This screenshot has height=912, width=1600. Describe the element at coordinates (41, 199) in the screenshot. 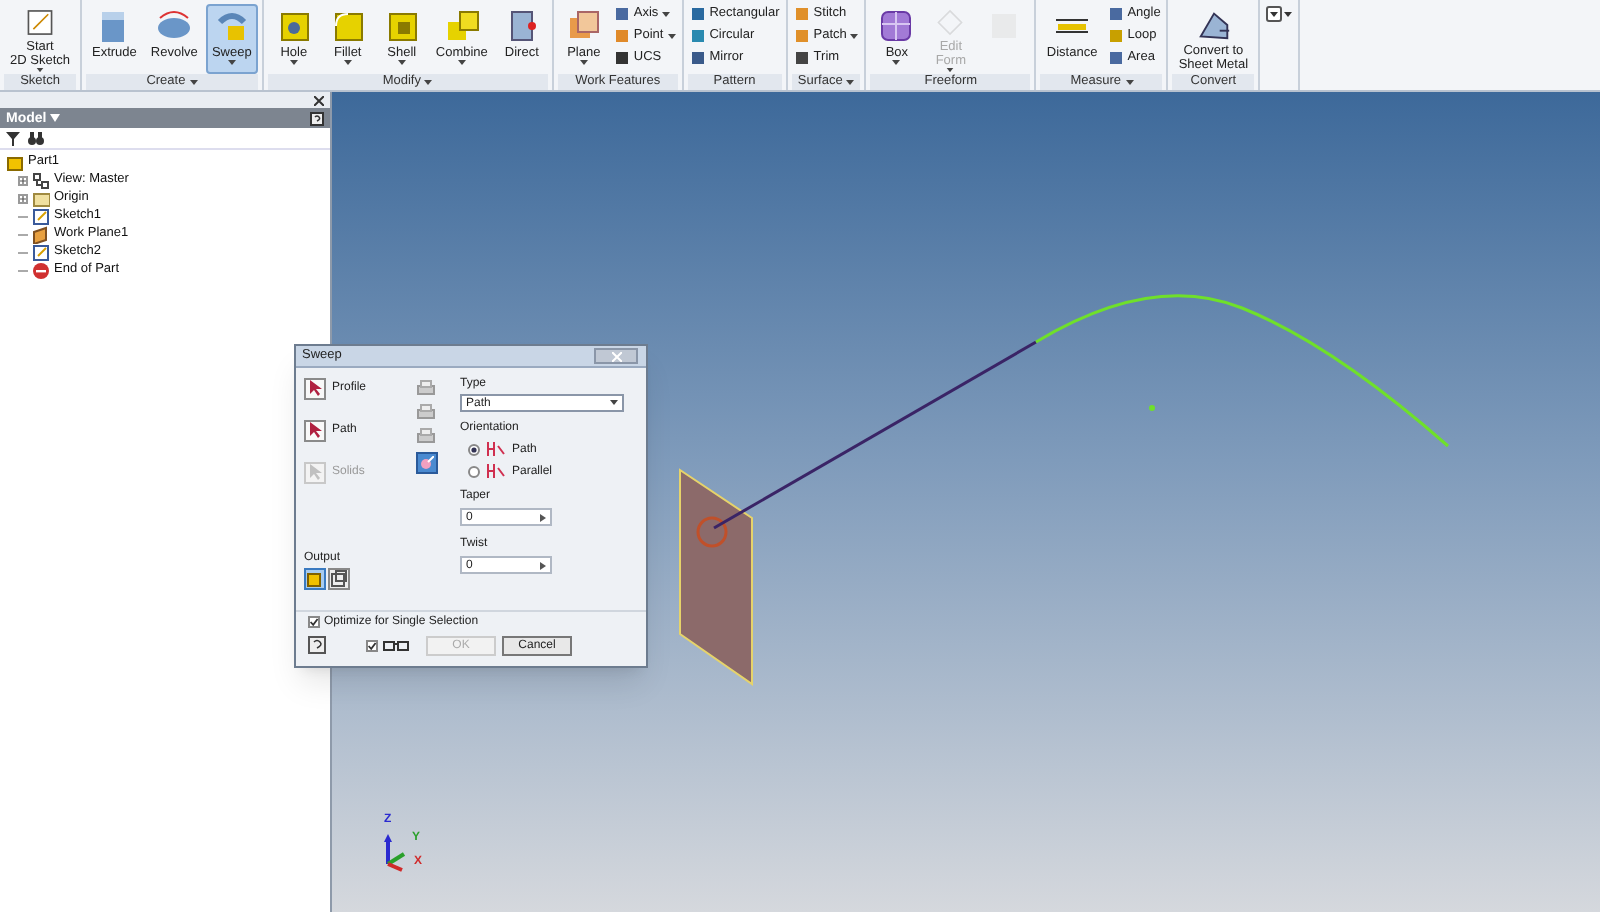

I see `folder-icon` at that location.